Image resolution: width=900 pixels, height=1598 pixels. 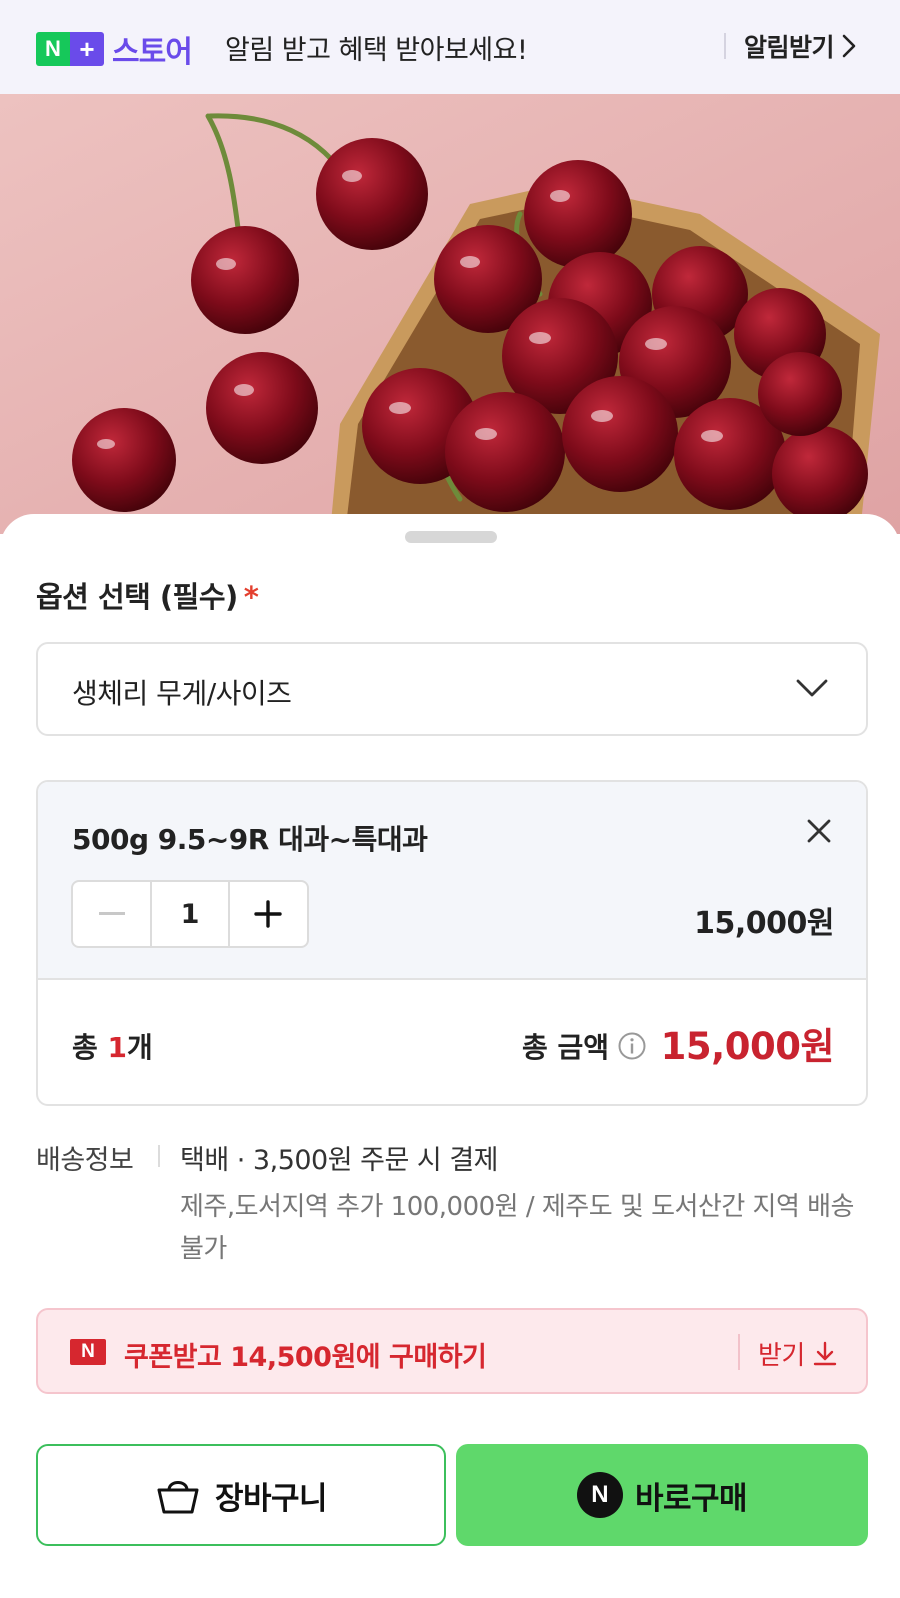 I want to click on total-quantity: 총 1개, so click(x=112, y=1046).